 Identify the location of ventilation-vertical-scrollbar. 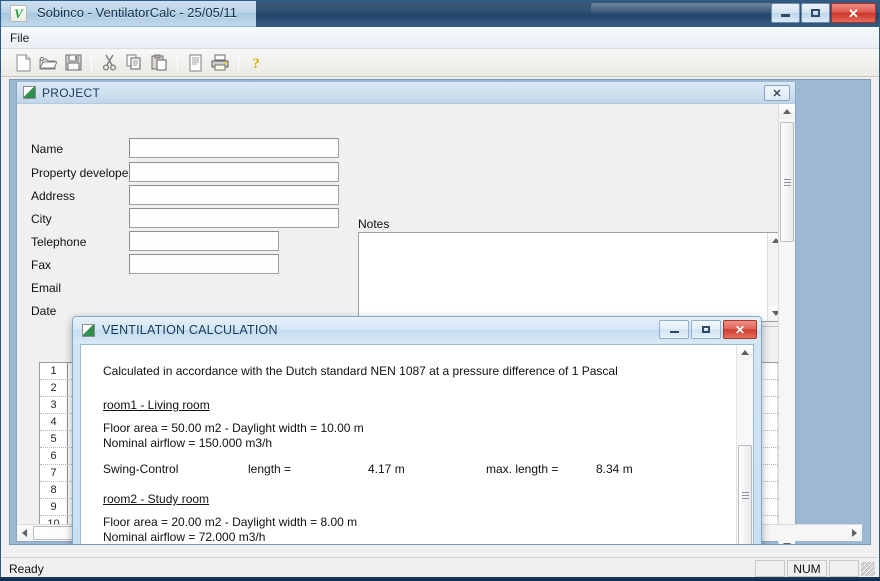
(744, 444).